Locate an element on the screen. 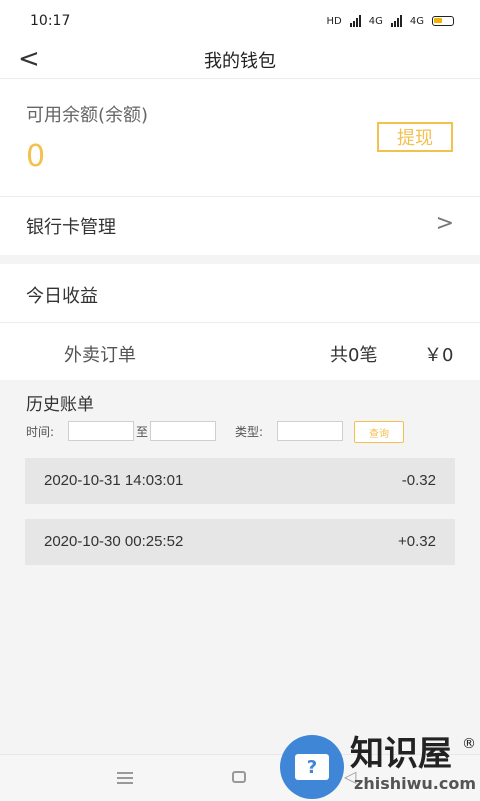  watermark-logo: ? is located at coordinates (312, 767).